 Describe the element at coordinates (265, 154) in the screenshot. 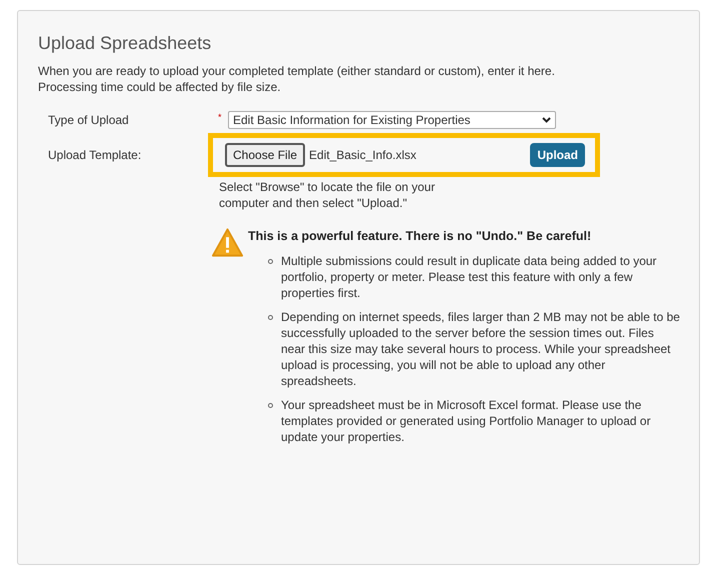

I see `choose-file-button: Choose File` at that location.